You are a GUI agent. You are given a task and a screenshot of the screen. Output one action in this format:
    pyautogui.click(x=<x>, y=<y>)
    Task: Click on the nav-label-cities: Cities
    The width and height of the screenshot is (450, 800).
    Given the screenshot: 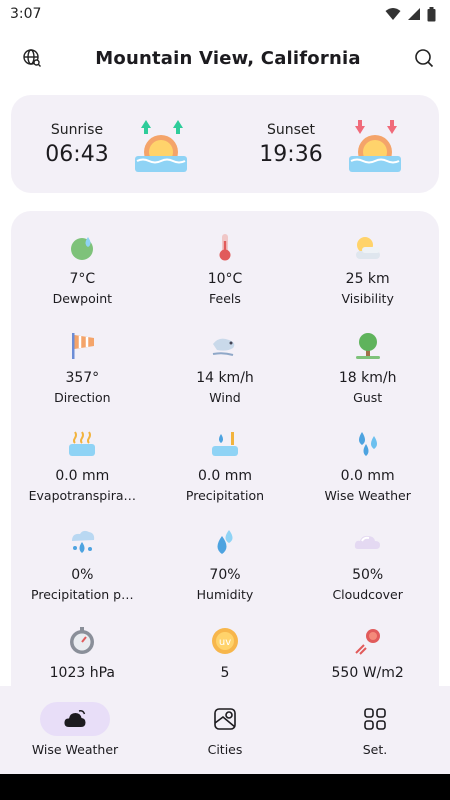 What is the action you would take?
    pyautogui.click(x=225, y=749)
    